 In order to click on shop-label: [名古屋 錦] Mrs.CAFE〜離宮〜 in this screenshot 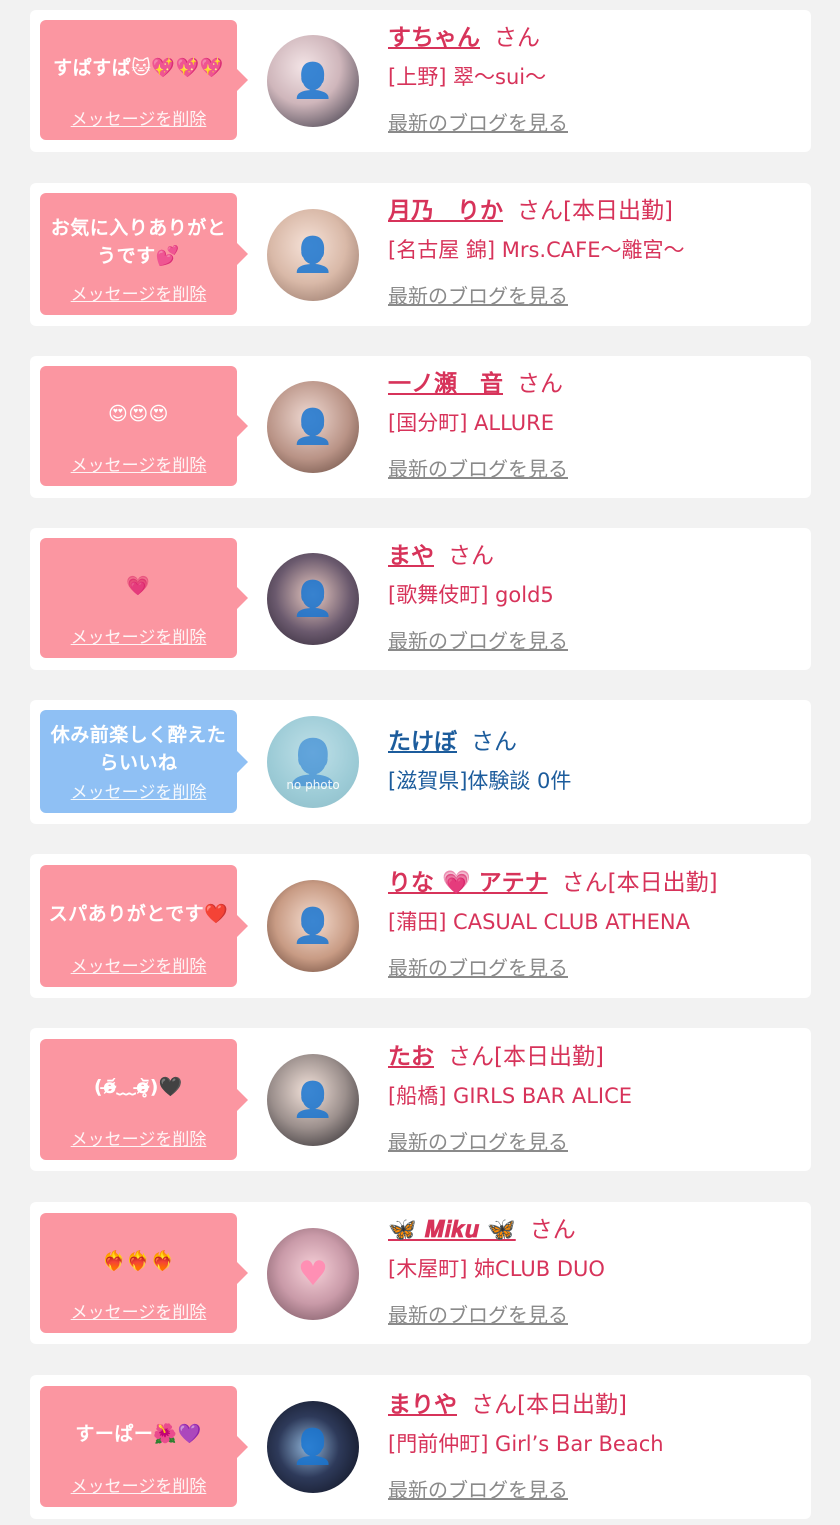, I will do `click(536, 250)`.